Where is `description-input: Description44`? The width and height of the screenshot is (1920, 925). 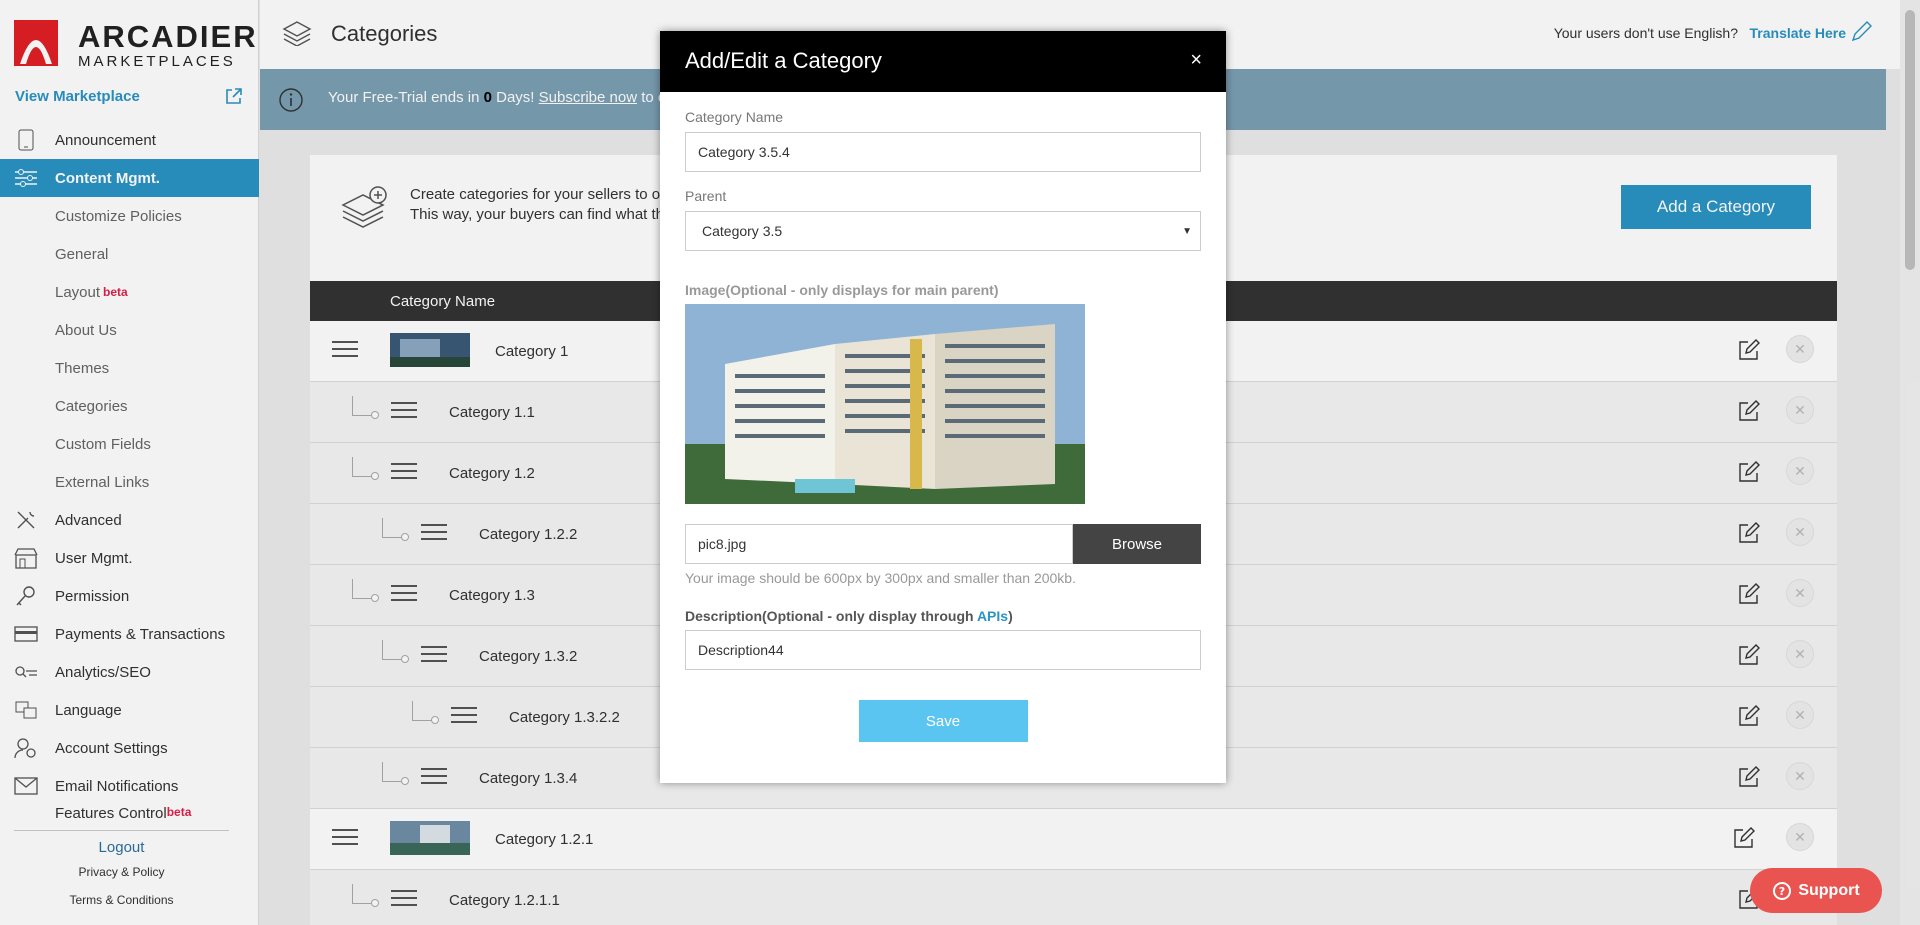 description-input: Description44 is located at coordinates (943, 650).